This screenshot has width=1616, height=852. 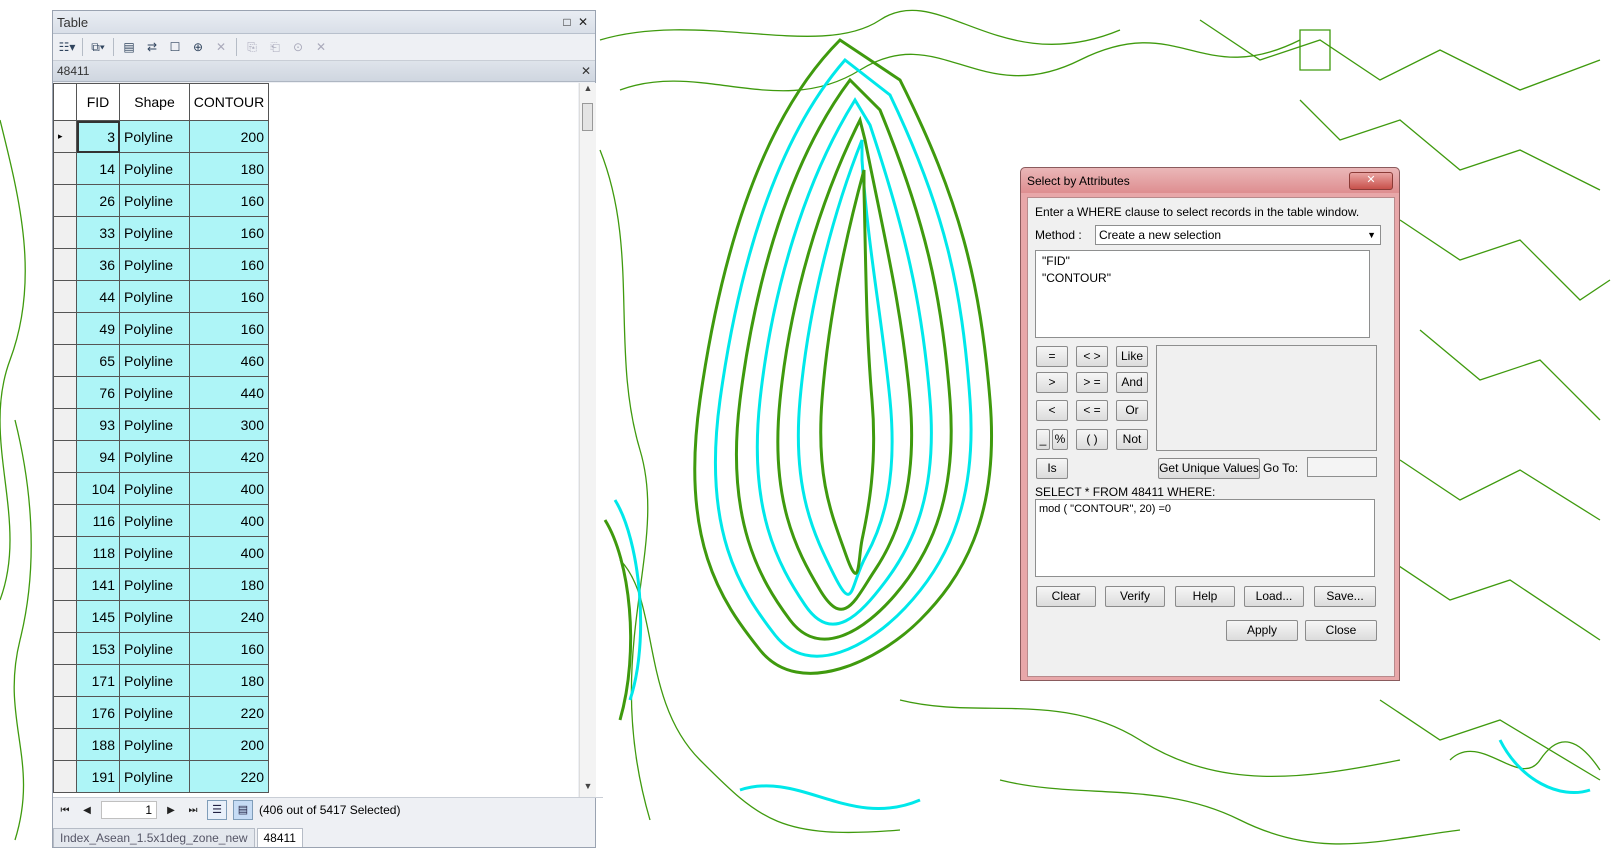 What do you see at coordinates (1202, 278) in the screenshot?
I see `field-item-contour: "CONTOUR"` at bounding box center [1202, 278].